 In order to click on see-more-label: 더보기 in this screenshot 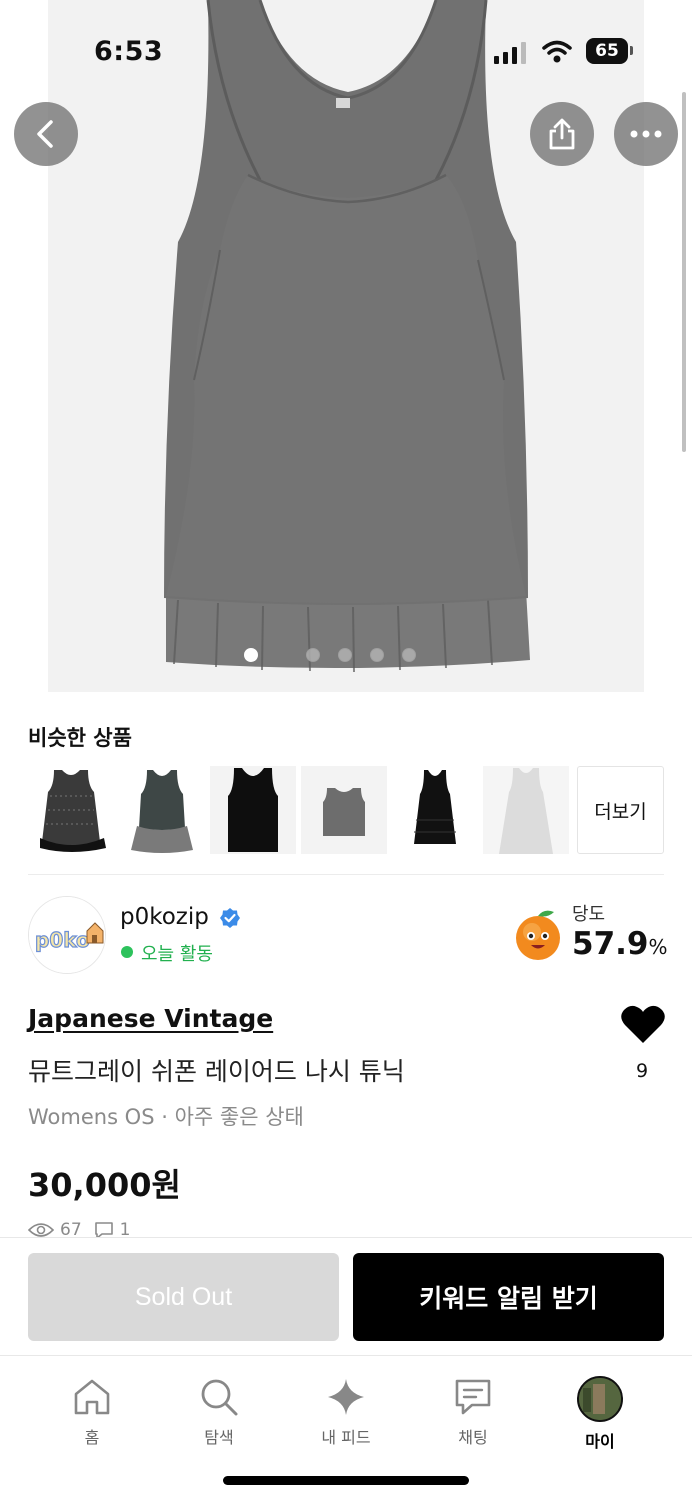, I will do `click(620, 811)`.